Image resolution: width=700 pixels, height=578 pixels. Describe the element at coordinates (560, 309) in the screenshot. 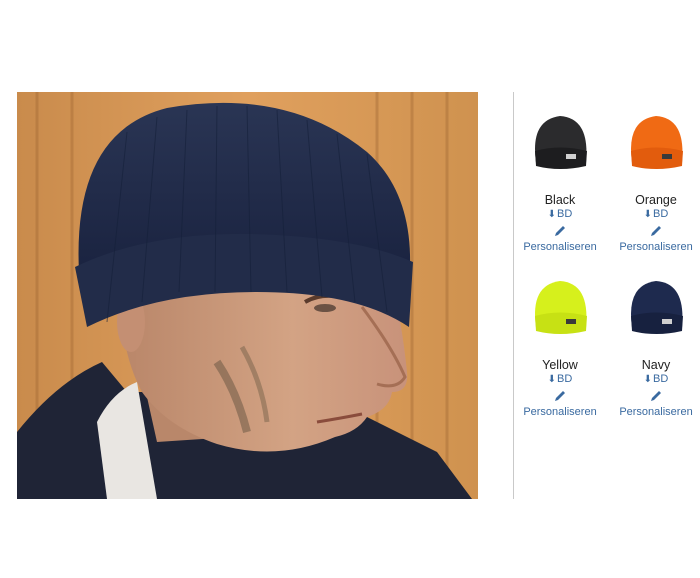

I see `yellow-beanie-thumbnail` at that location.